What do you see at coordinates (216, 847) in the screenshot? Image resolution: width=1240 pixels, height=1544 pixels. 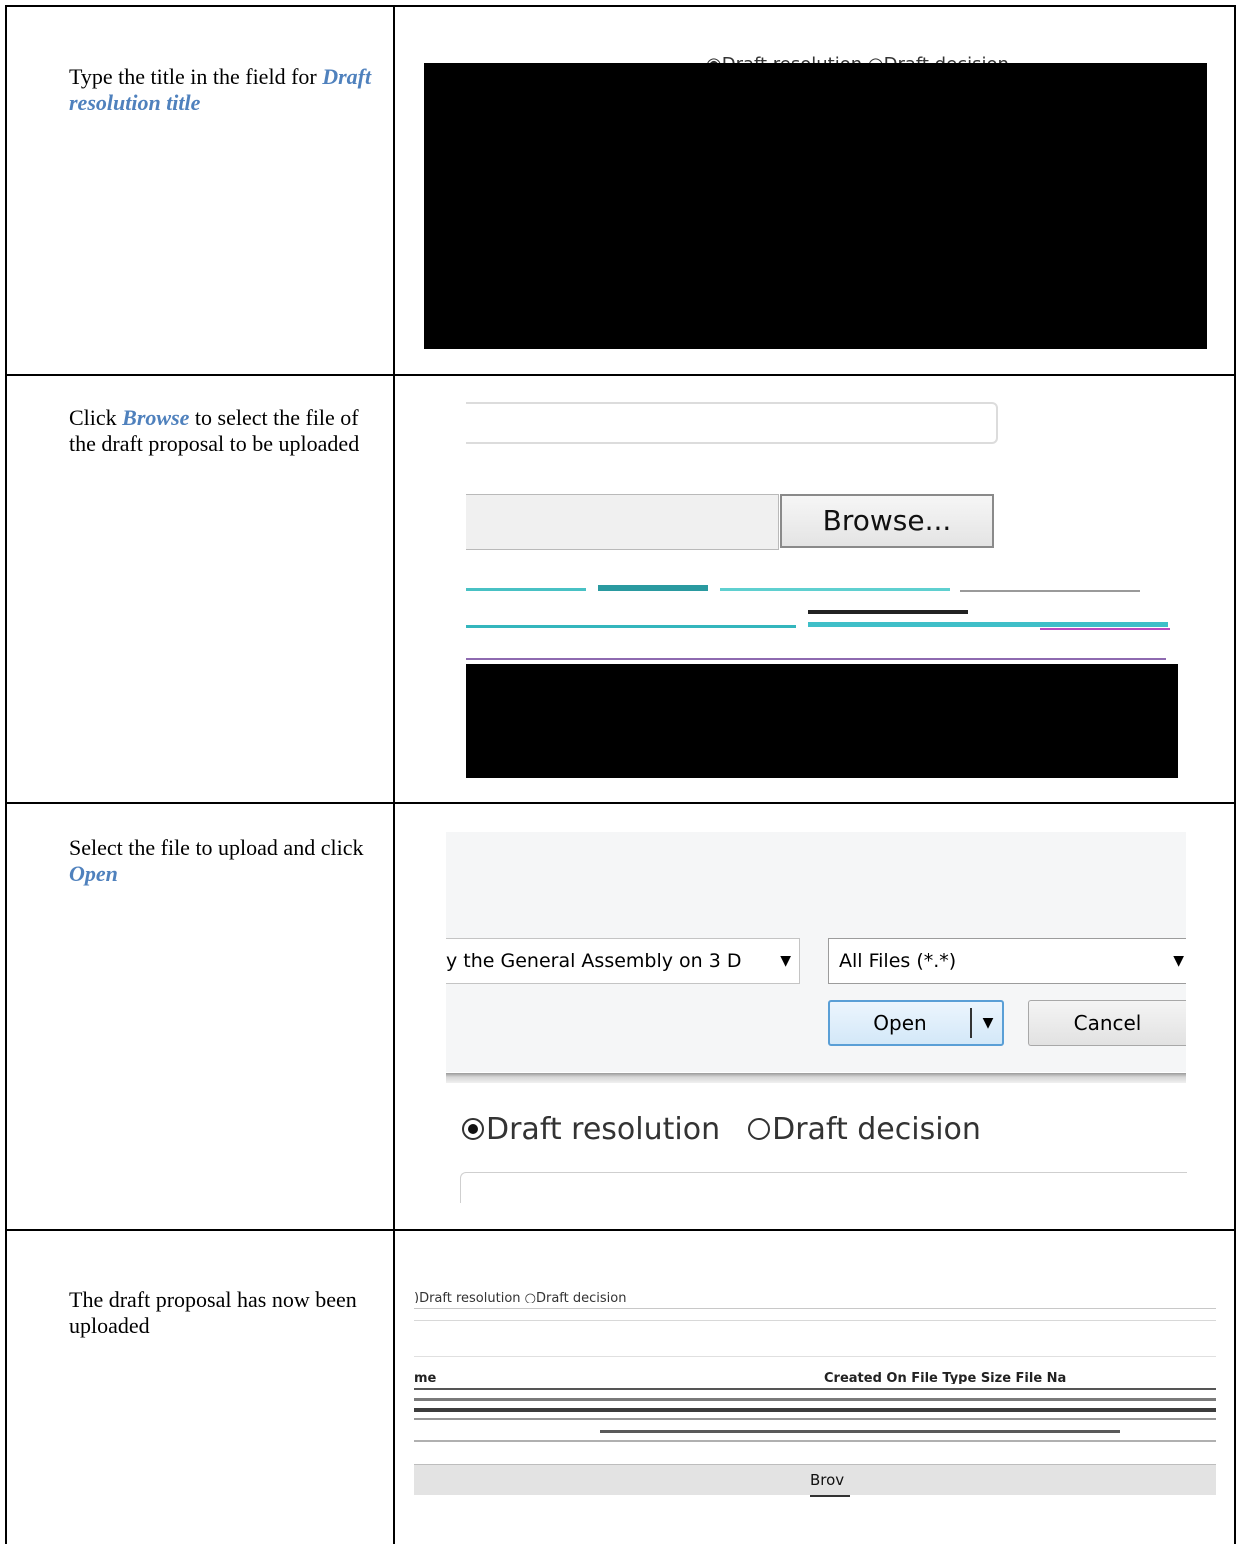 I see `instruction-text: Select the file to upload and click` at bounding box center [216, 847].